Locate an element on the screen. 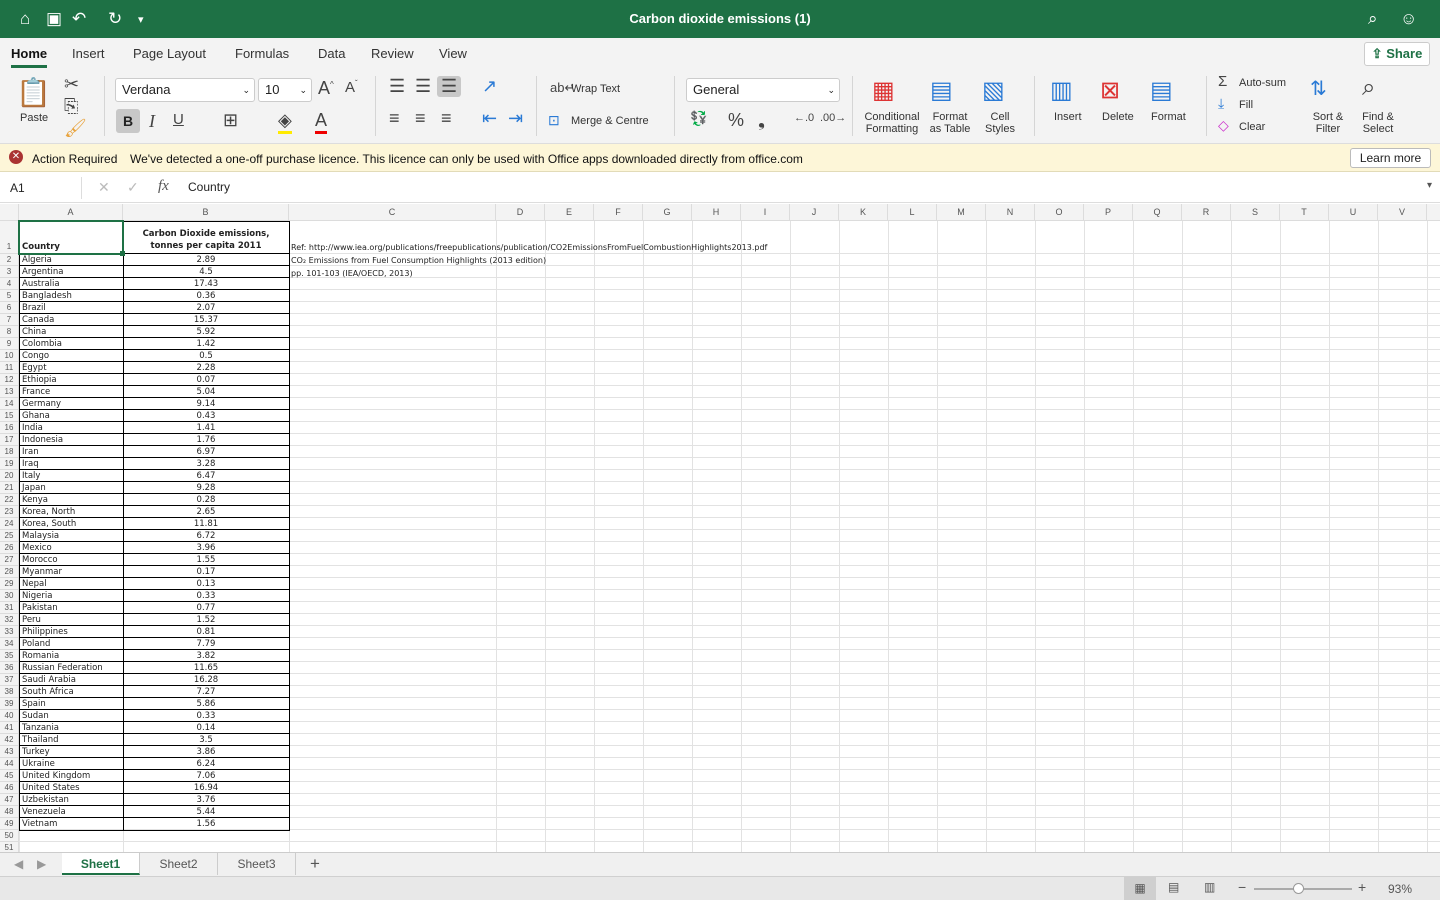 This screenshot has width=1440, height=900. add-sheet-icon: + is located at coordinates (315, 864).